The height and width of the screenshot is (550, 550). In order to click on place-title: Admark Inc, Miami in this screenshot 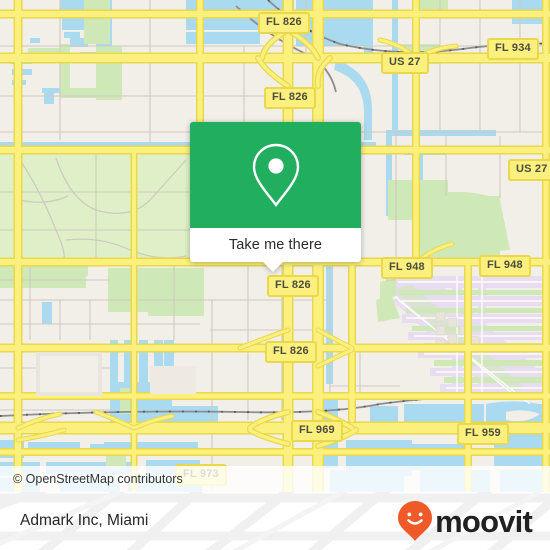, I will do `click(84, 520)`.